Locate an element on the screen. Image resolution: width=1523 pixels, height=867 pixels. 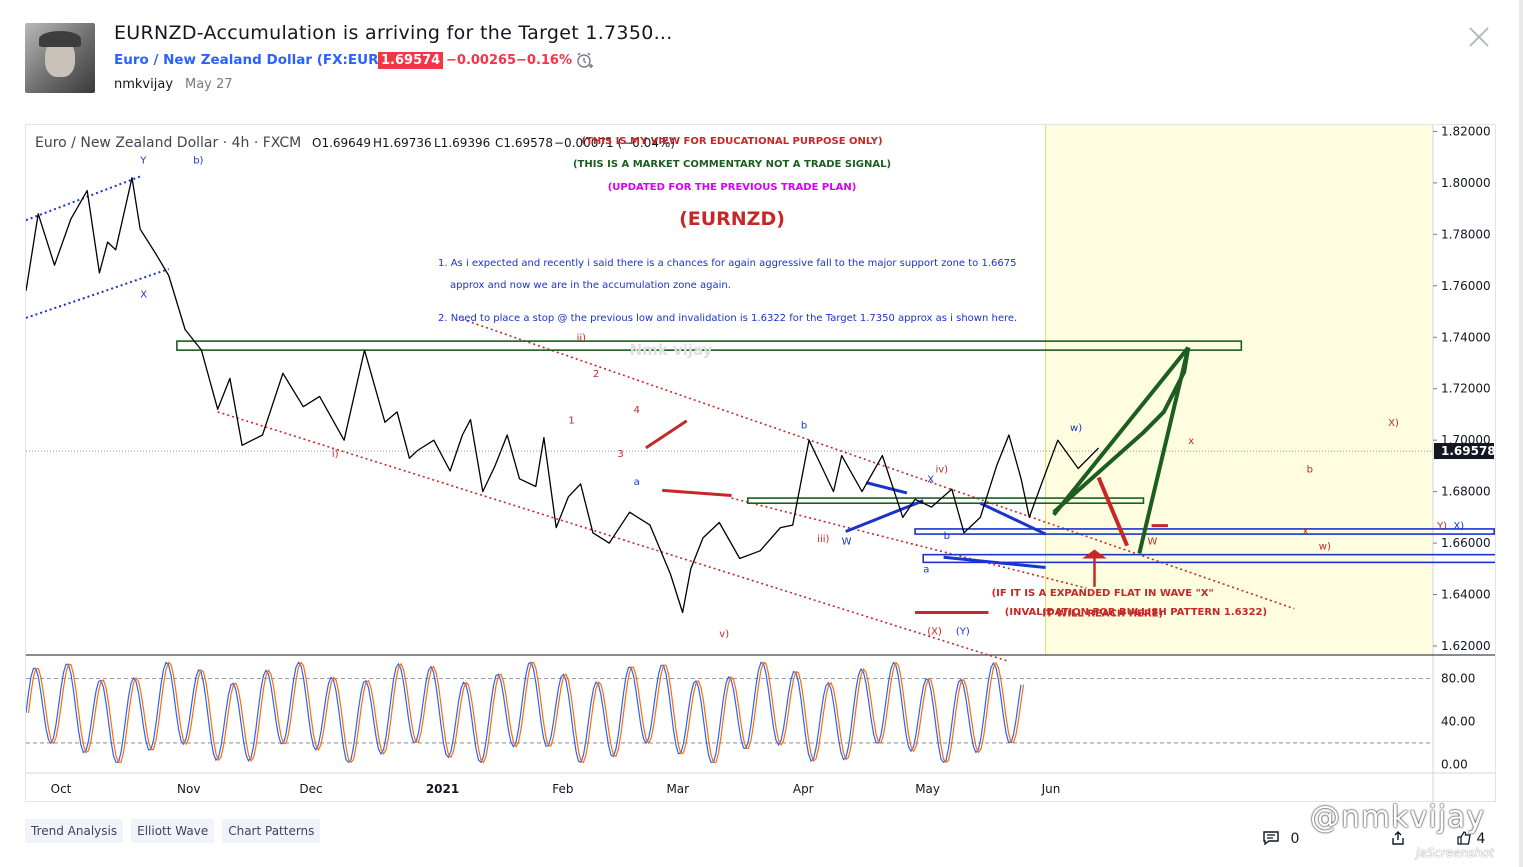
pair-label: (EURNZD) is located at coordinates (732, 219).